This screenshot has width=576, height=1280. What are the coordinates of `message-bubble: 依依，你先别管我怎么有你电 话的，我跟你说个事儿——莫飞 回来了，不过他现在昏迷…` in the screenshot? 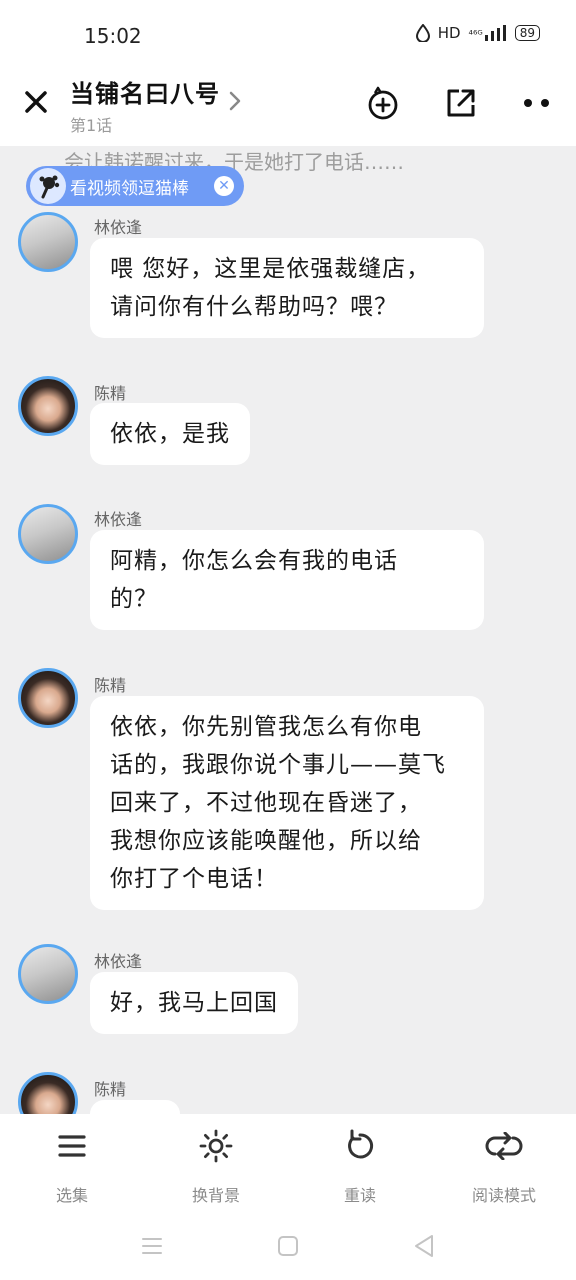 It's located at (287, 803).